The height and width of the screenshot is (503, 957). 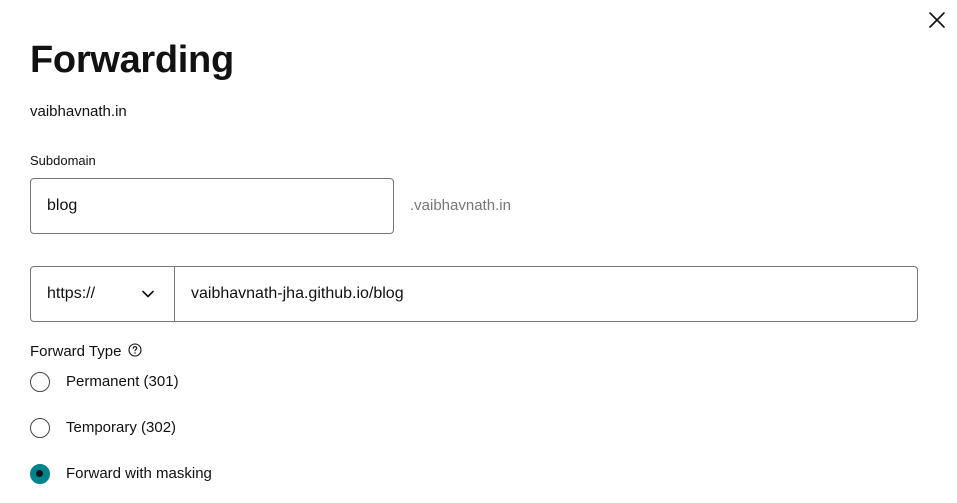 What do you see at coordinates (139, 473) in the screenshot?
I see `radio-label: Forward with masking` at bounding box center [139, 473].